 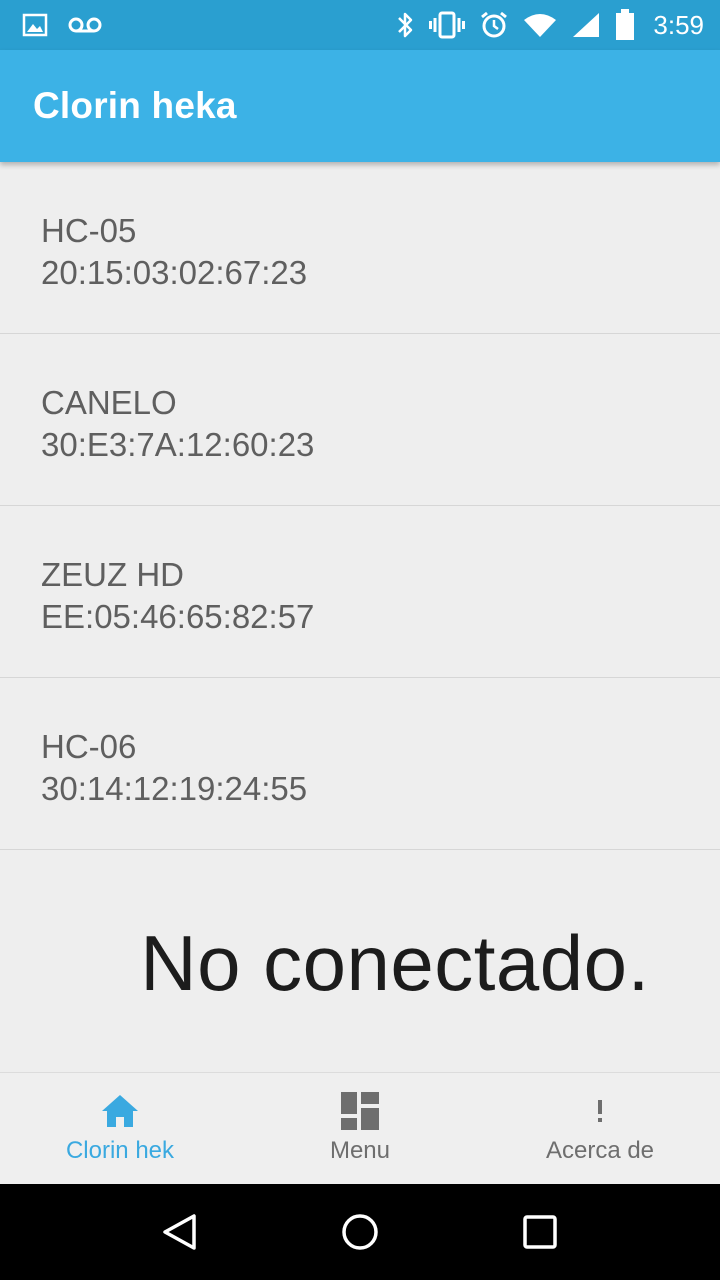 What do you see at coordinates (600, 1150) in the screenshot?
I see `nav-label: Acerca de` at bounding box center [600, 1150].